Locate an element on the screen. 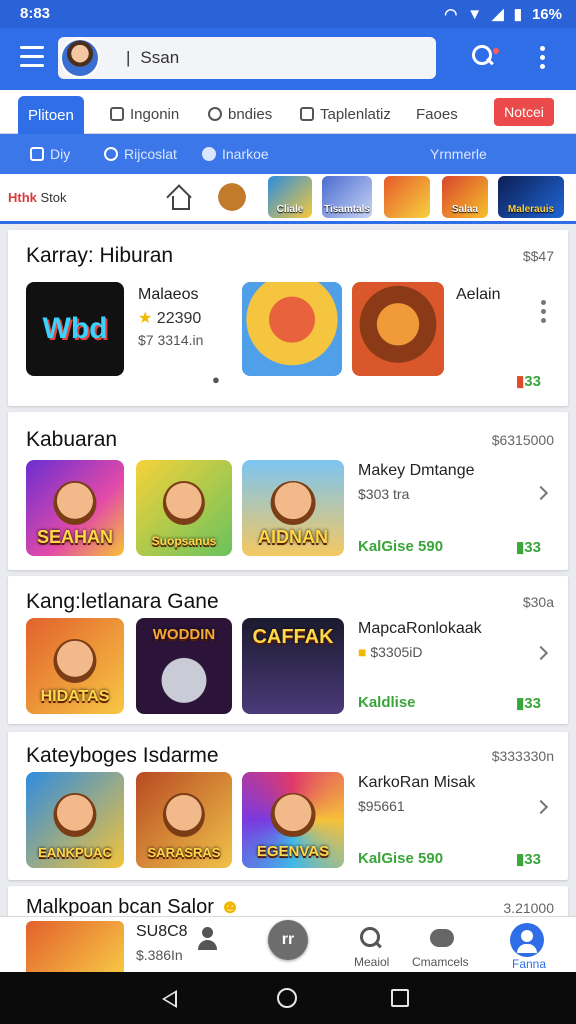 The height and width of the screenshot is (1024, 576). signal-bars-icon: ◢ is located at coordinates (498, 14).